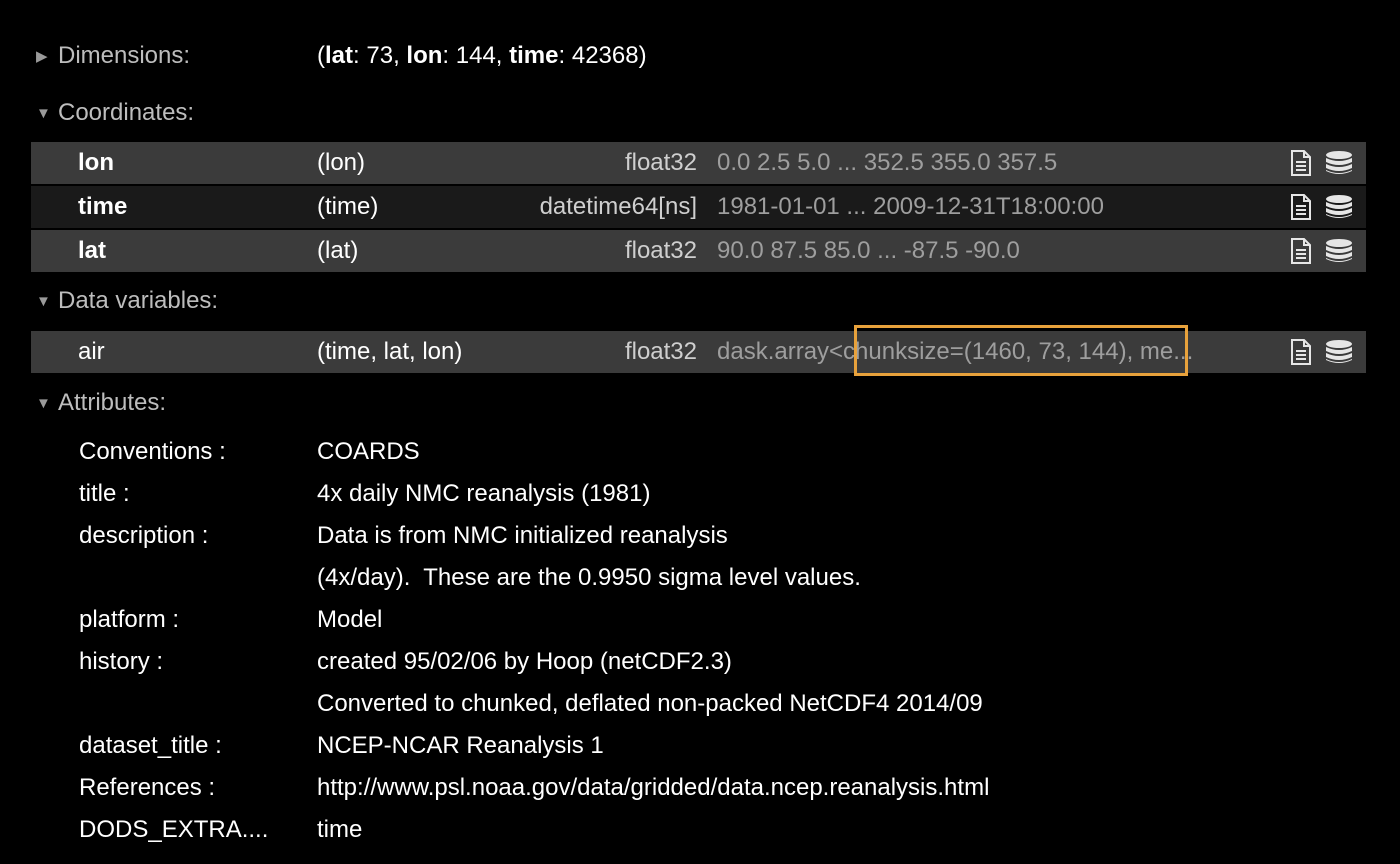  I want to click on variable-name: lon, so click(96, 163).